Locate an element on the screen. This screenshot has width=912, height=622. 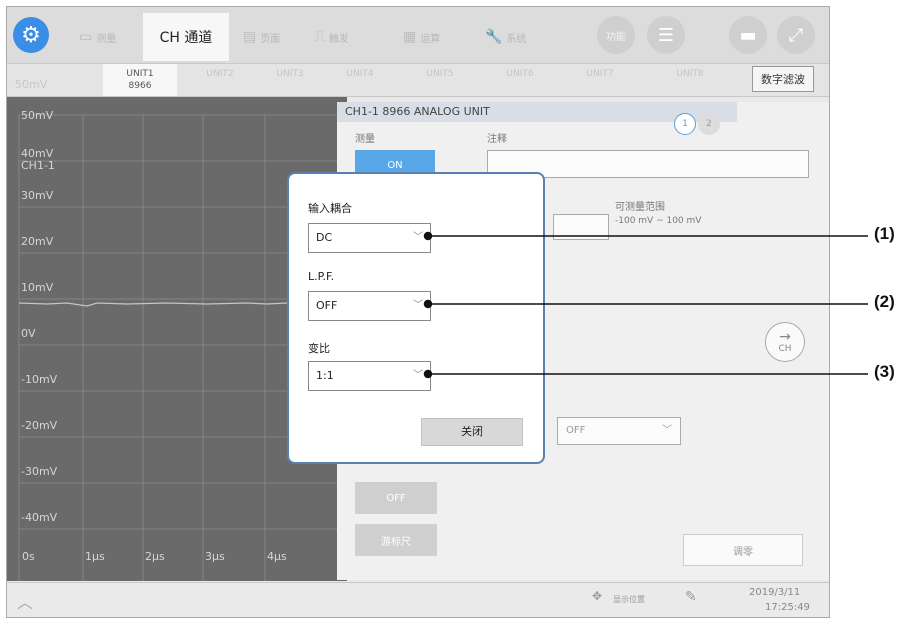
ratio-dropdown: 1:1 ﹀ is located at coordinates (369, 376).